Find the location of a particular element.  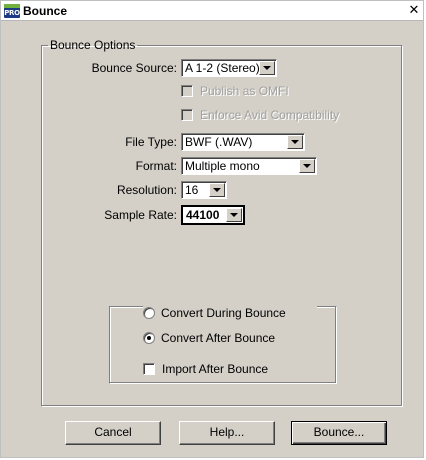

convert-during-label: Convert During Bounce is located at coordinates (223, 313).